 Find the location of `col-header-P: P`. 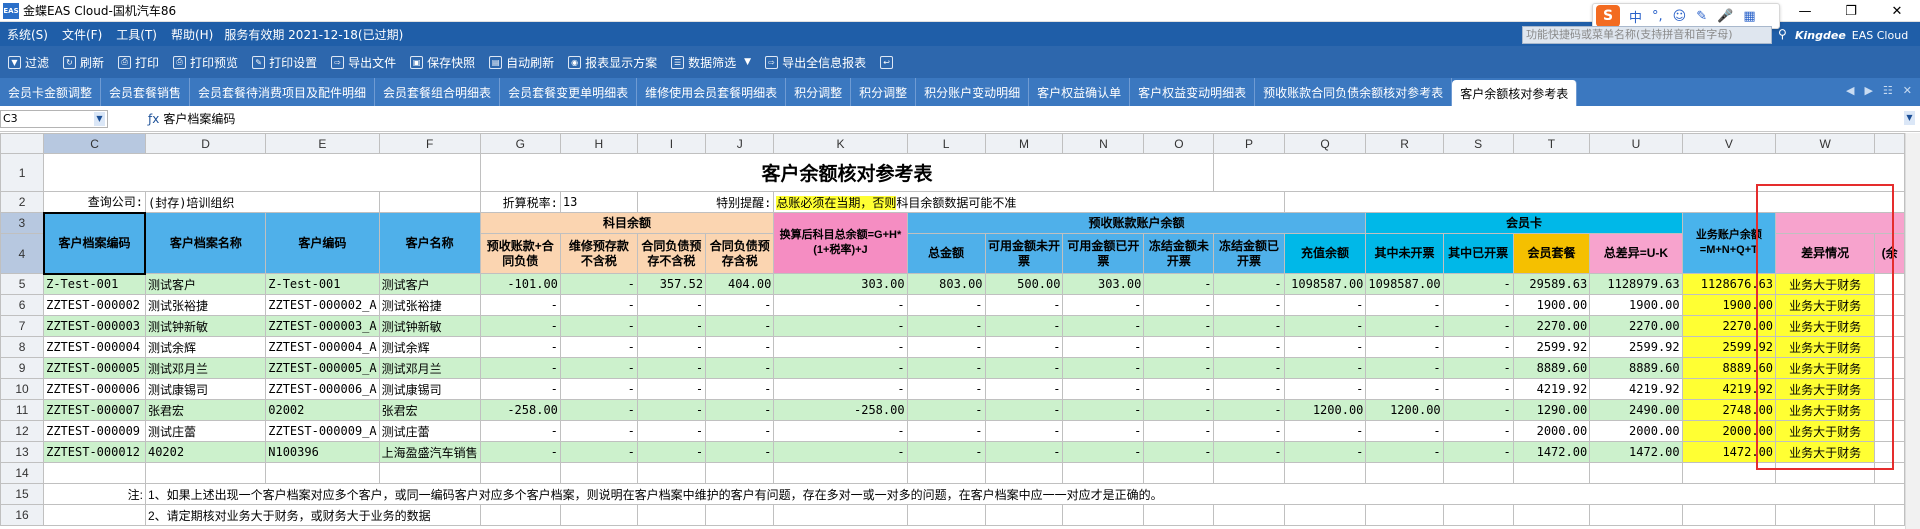

col-header-P: P is located at coordinates (1249, 143).